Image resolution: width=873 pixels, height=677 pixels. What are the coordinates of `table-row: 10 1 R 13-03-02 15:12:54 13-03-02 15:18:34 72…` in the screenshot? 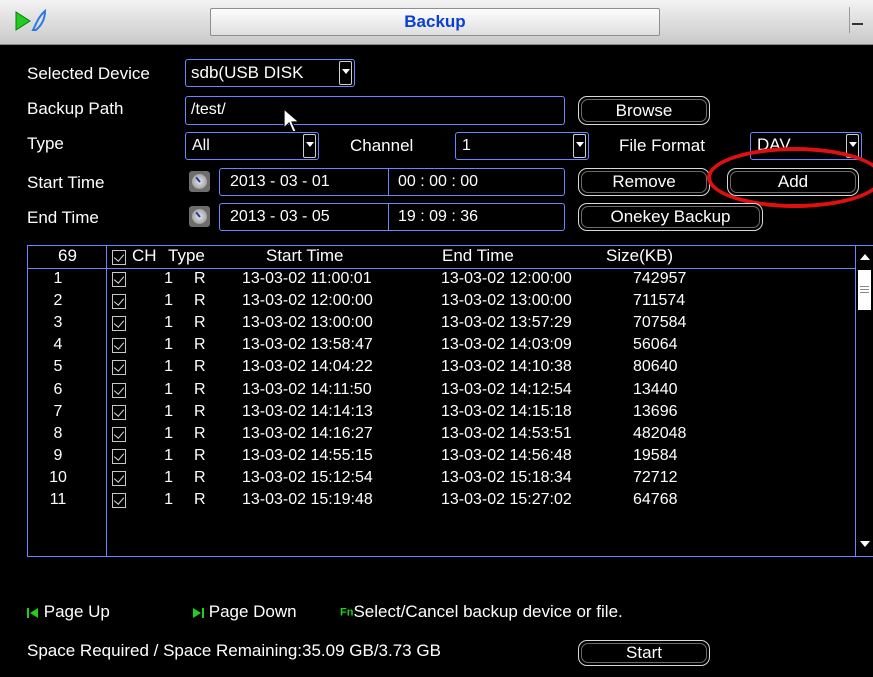 It's located at (441, 479).